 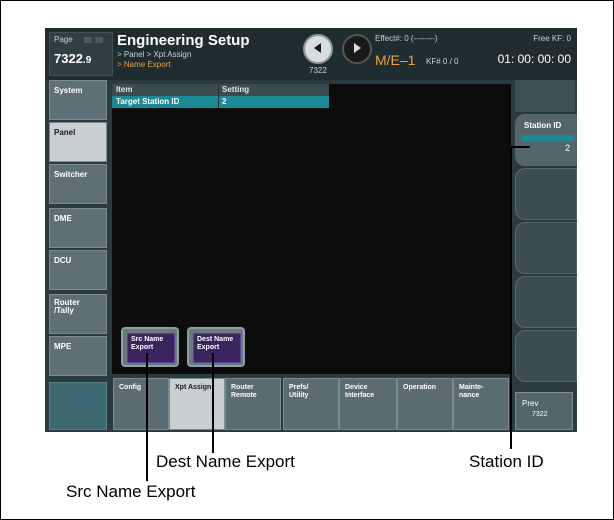 I want to click on prev-button: Prev 7322, so click(x=544, y=411).